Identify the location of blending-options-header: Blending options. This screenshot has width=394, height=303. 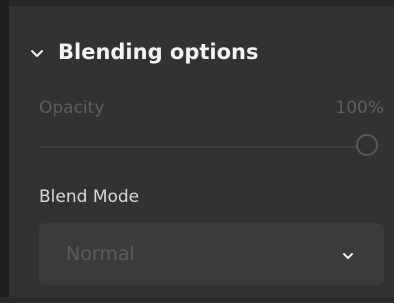
(144, 52).